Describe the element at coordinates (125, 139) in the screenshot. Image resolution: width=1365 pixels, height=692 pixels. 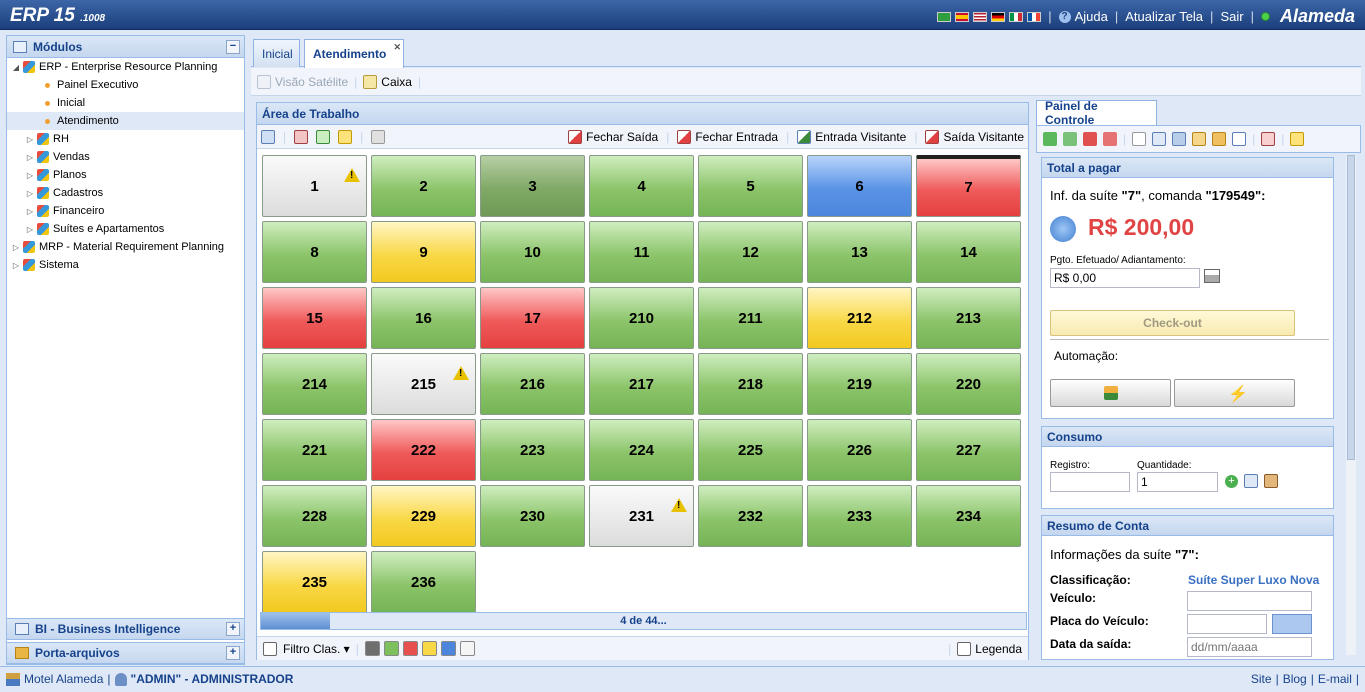
I see `tree-node: ▷ RH` at that location.